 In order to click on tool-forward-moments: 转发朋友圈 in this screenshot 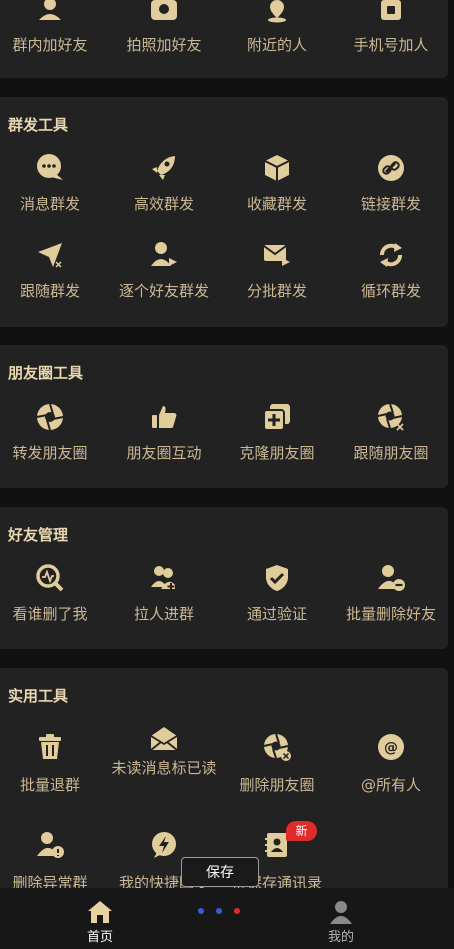, I will do `click(53, 432)`.